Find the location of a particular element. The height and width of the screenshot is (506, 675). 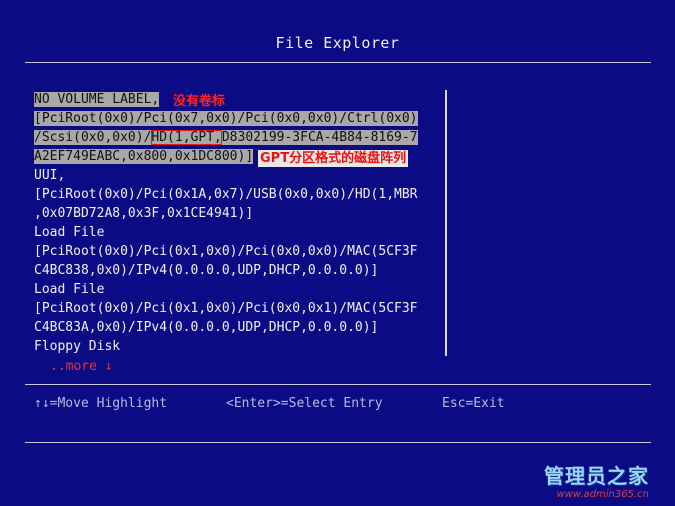

annotation-no-volume-label: 没有卷标 is located at coordinates (199, 101).